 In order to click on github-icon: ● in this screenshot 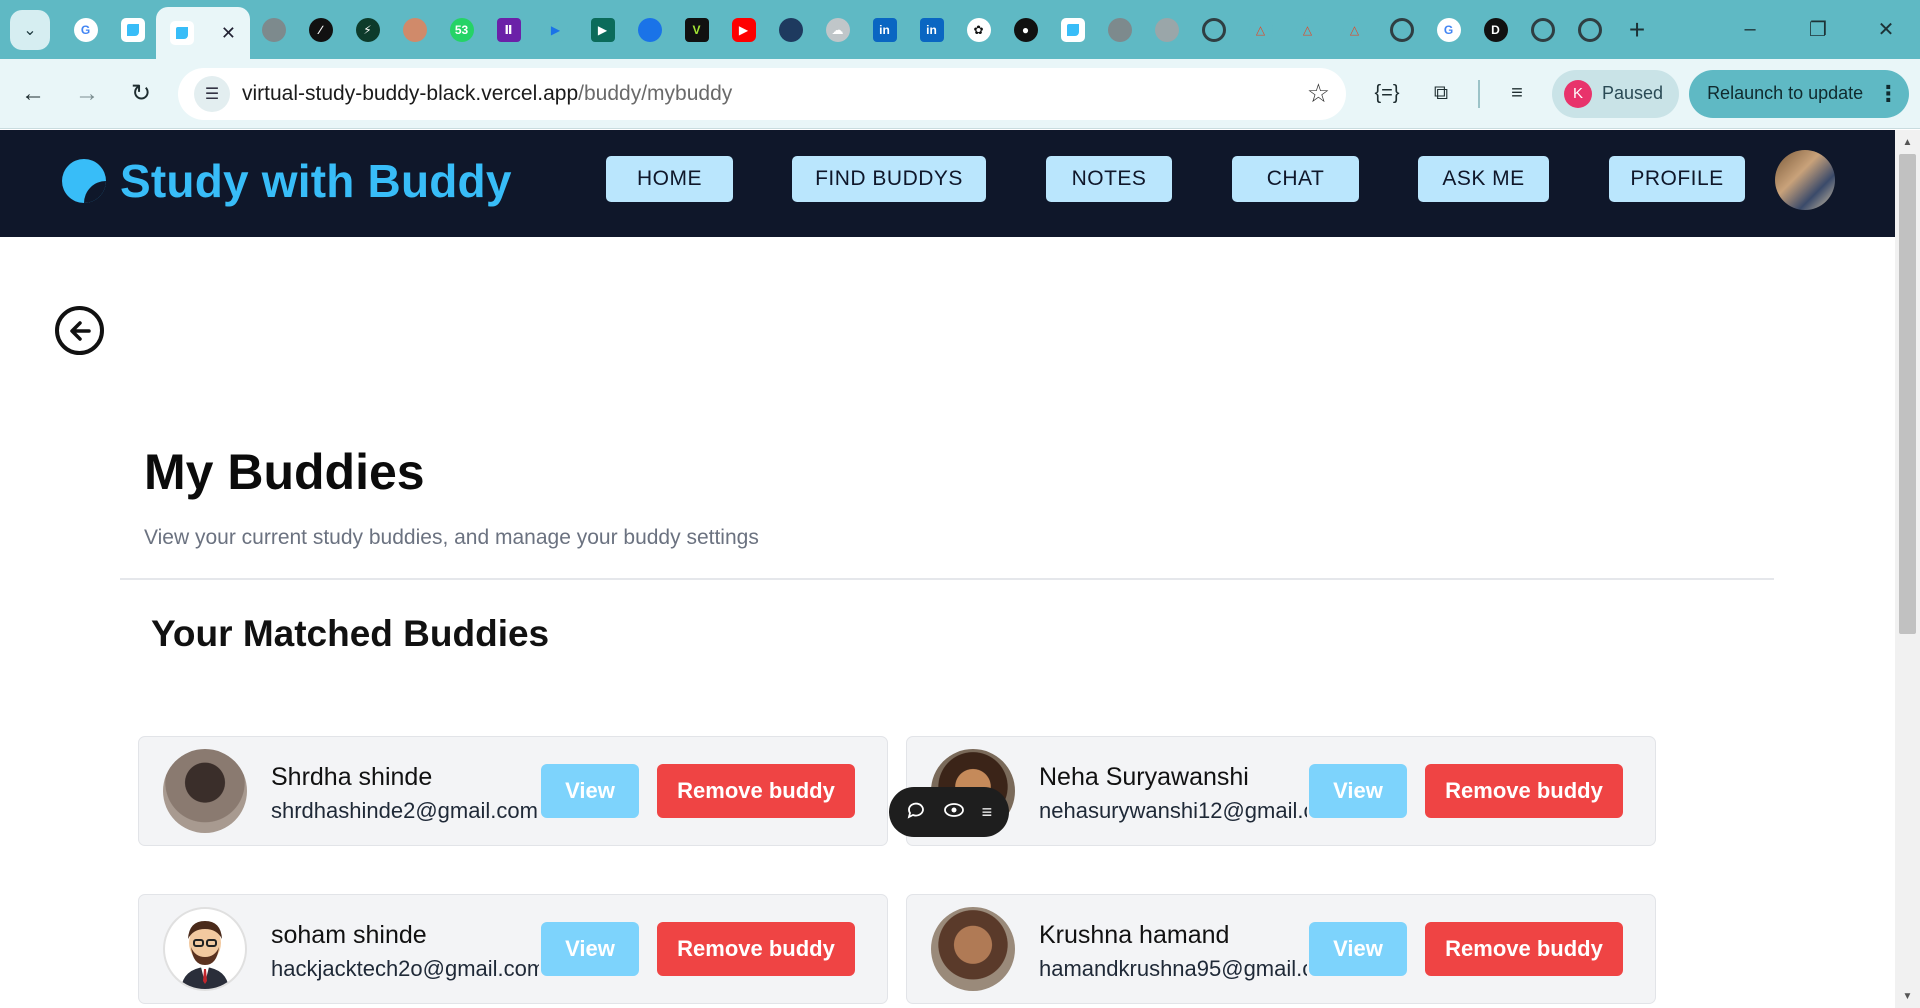, I will do `click(1025, 29)`.